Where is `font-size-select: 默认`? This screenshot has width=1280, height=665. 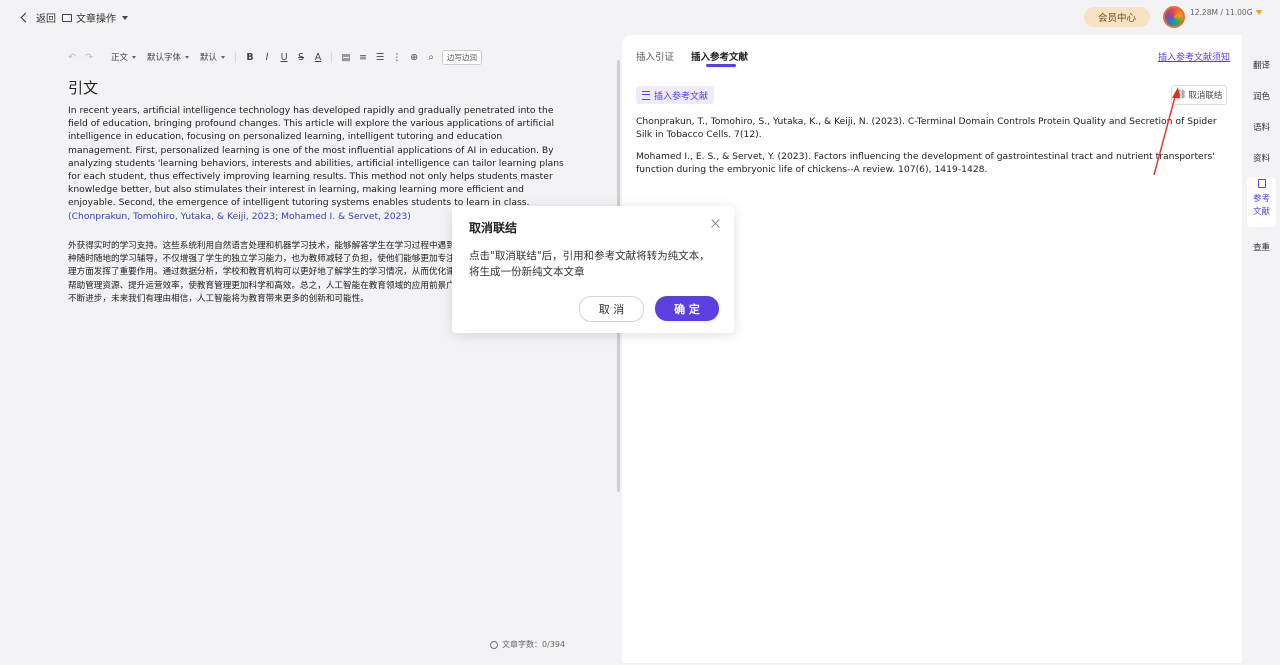 font-size-select: 默认 is located at coordinates (213, 57).